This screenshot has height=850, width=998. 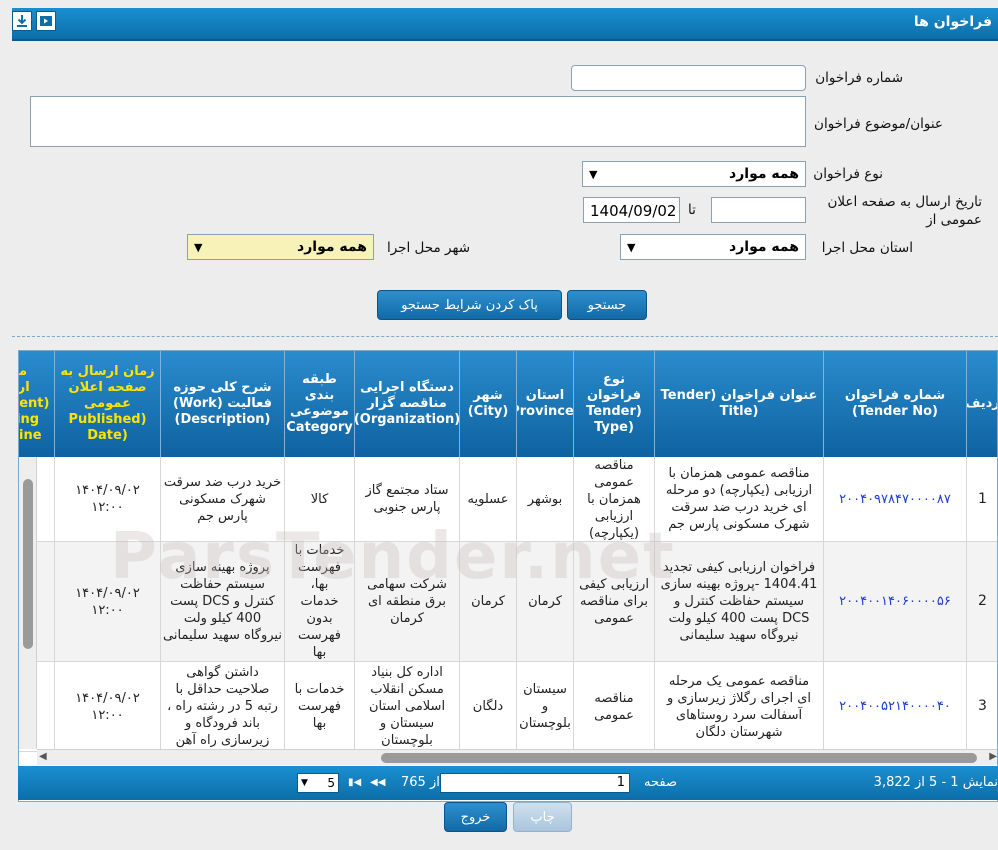 What do you see at coordinates (280, 247) in the screenshot?
I see `city-select: همه موارد ▼` at bounding box center [280, 247].